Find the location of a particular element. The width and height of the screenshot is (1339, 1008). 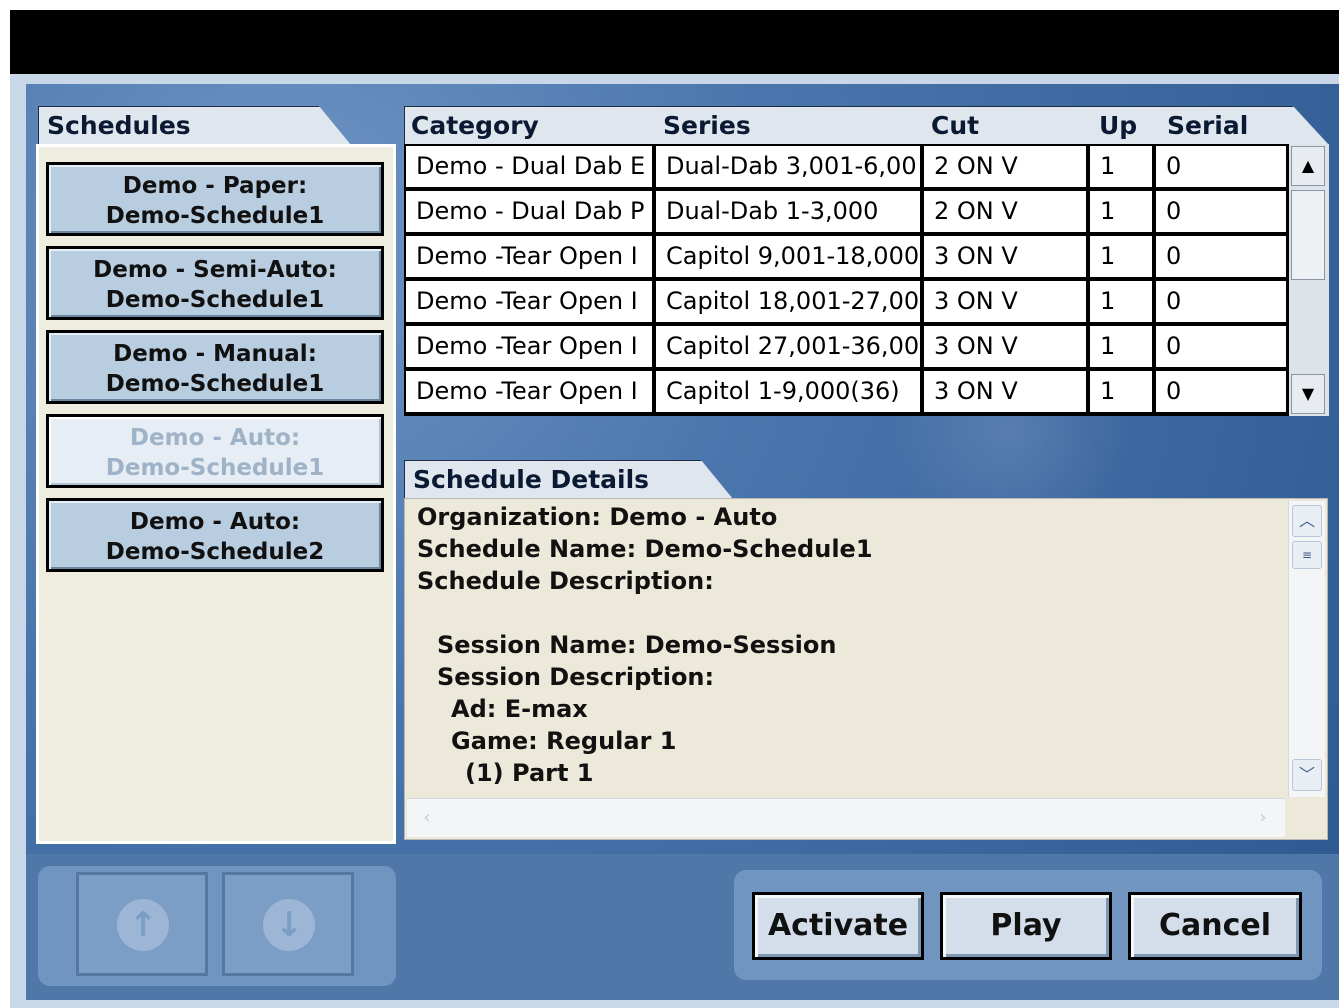

schedule-org: Demo - Manual: is located at coordinates (215, 354).